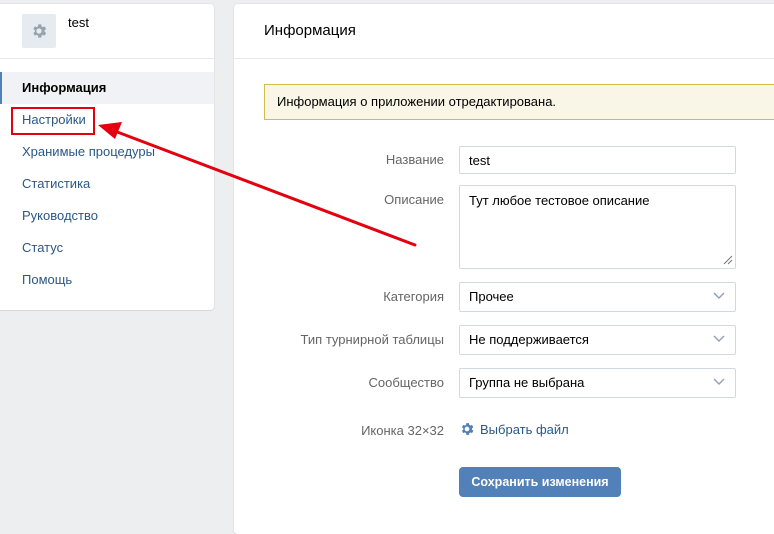 This screenshot has width=774, height=534. Describe the element at coordinates (597, 160) in the screenshot. I see `name-input` at that location.